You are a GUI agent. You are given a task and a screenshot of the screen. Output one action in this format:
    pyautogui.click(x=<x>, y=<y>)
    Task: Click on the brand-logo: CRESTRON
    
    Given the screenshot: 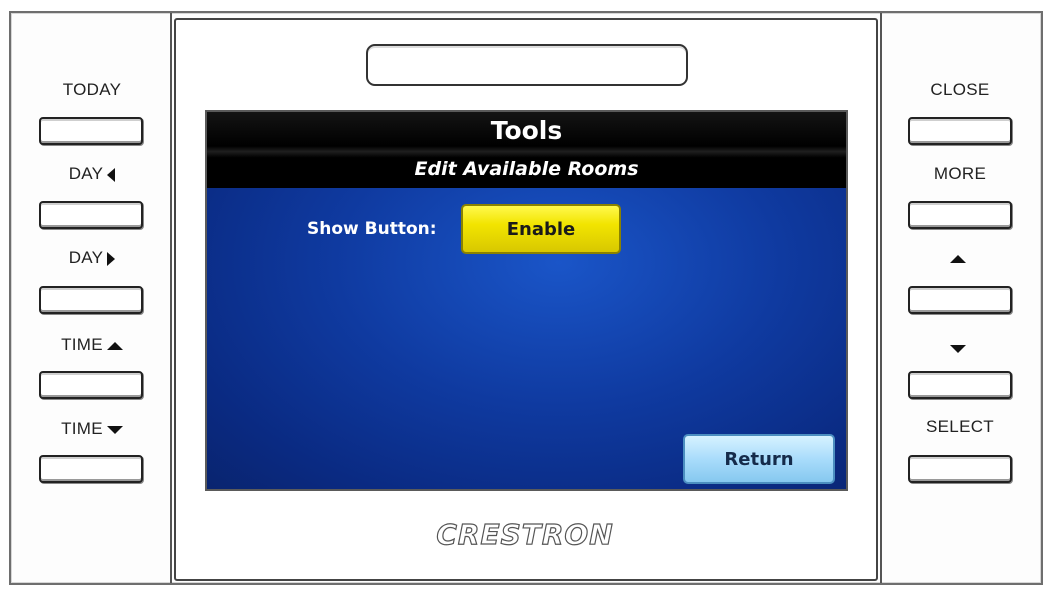 What is the action you would take?
    pyautogui.click(x=525, y=534)
    